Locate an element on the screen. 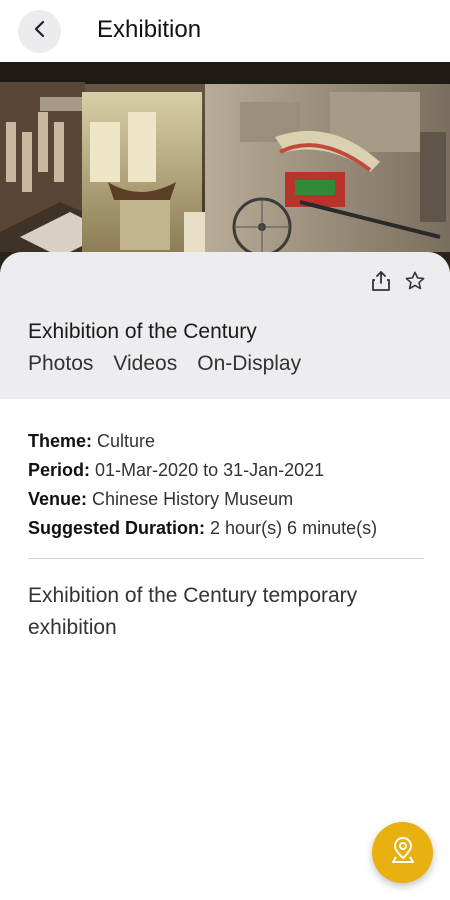 The height and width of the screenshot is (900, 450). period-row: Period: 01-Mar-2020 to 31-Jan-2021 is located at coordinates (226, 470).